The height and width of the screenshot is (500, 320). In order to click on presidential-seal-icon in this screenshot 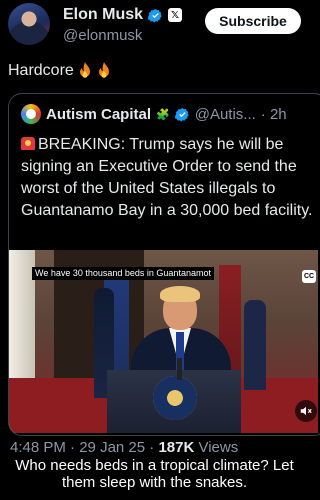, I will do `click(175, 398)`.